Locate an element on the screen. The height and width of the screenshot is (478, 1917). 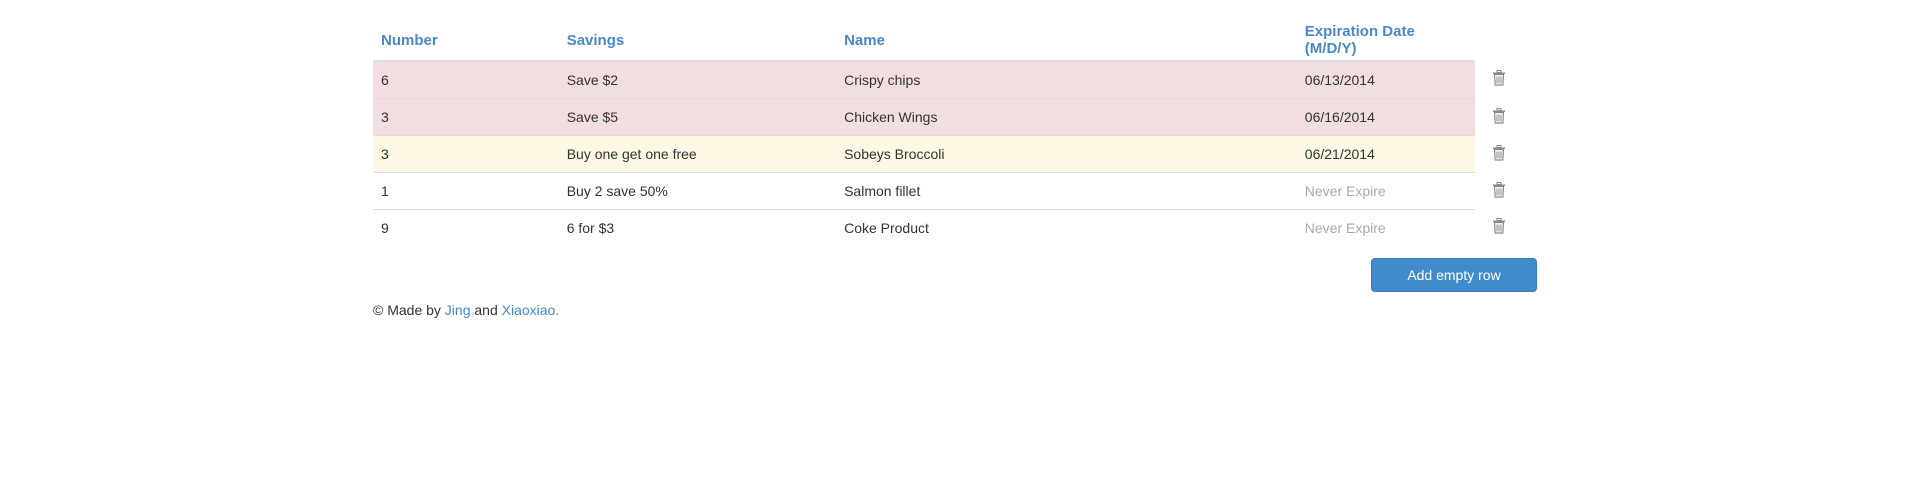
author-link-jing: Jing is located at coordinates (458, 310).